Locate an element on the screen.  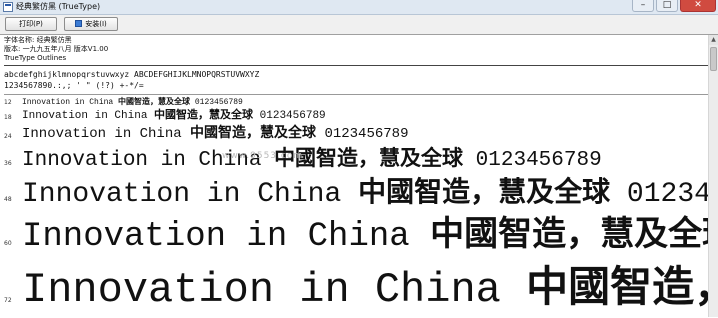
arrow-up-icon: ▲ is located at coordinates (713, 40).